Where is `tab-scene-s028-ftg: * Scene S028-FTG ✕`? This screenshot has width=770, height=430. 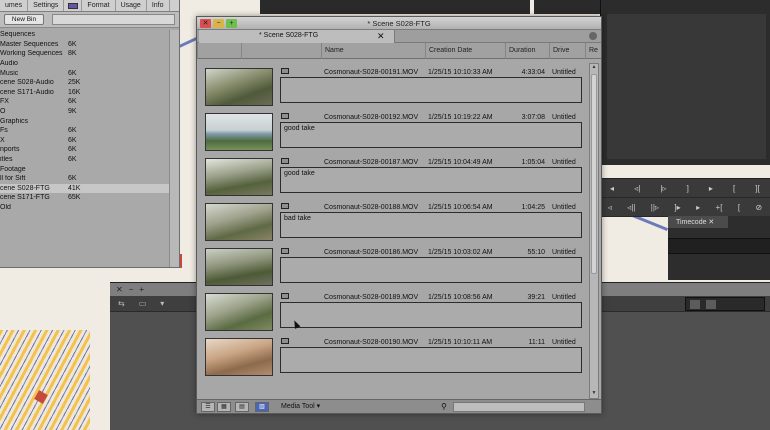
tab-scene-s028-ftg: * Scene S028-FTG ✕ is located at coordinates (297, 36).